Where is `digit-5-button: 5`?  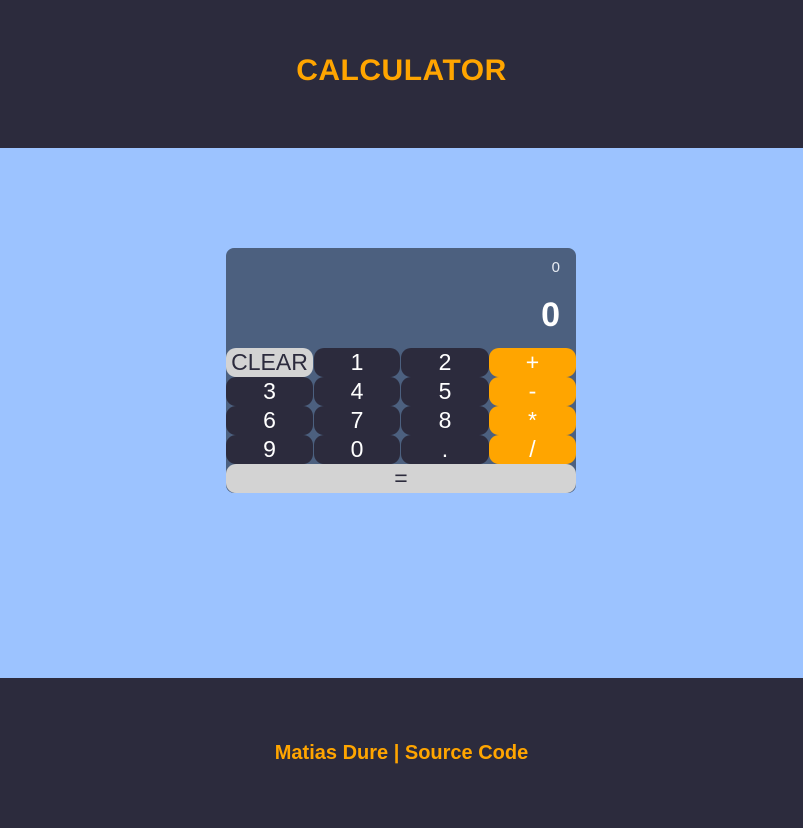
digit-5-button: 5 is located at coordinates (445, 391).